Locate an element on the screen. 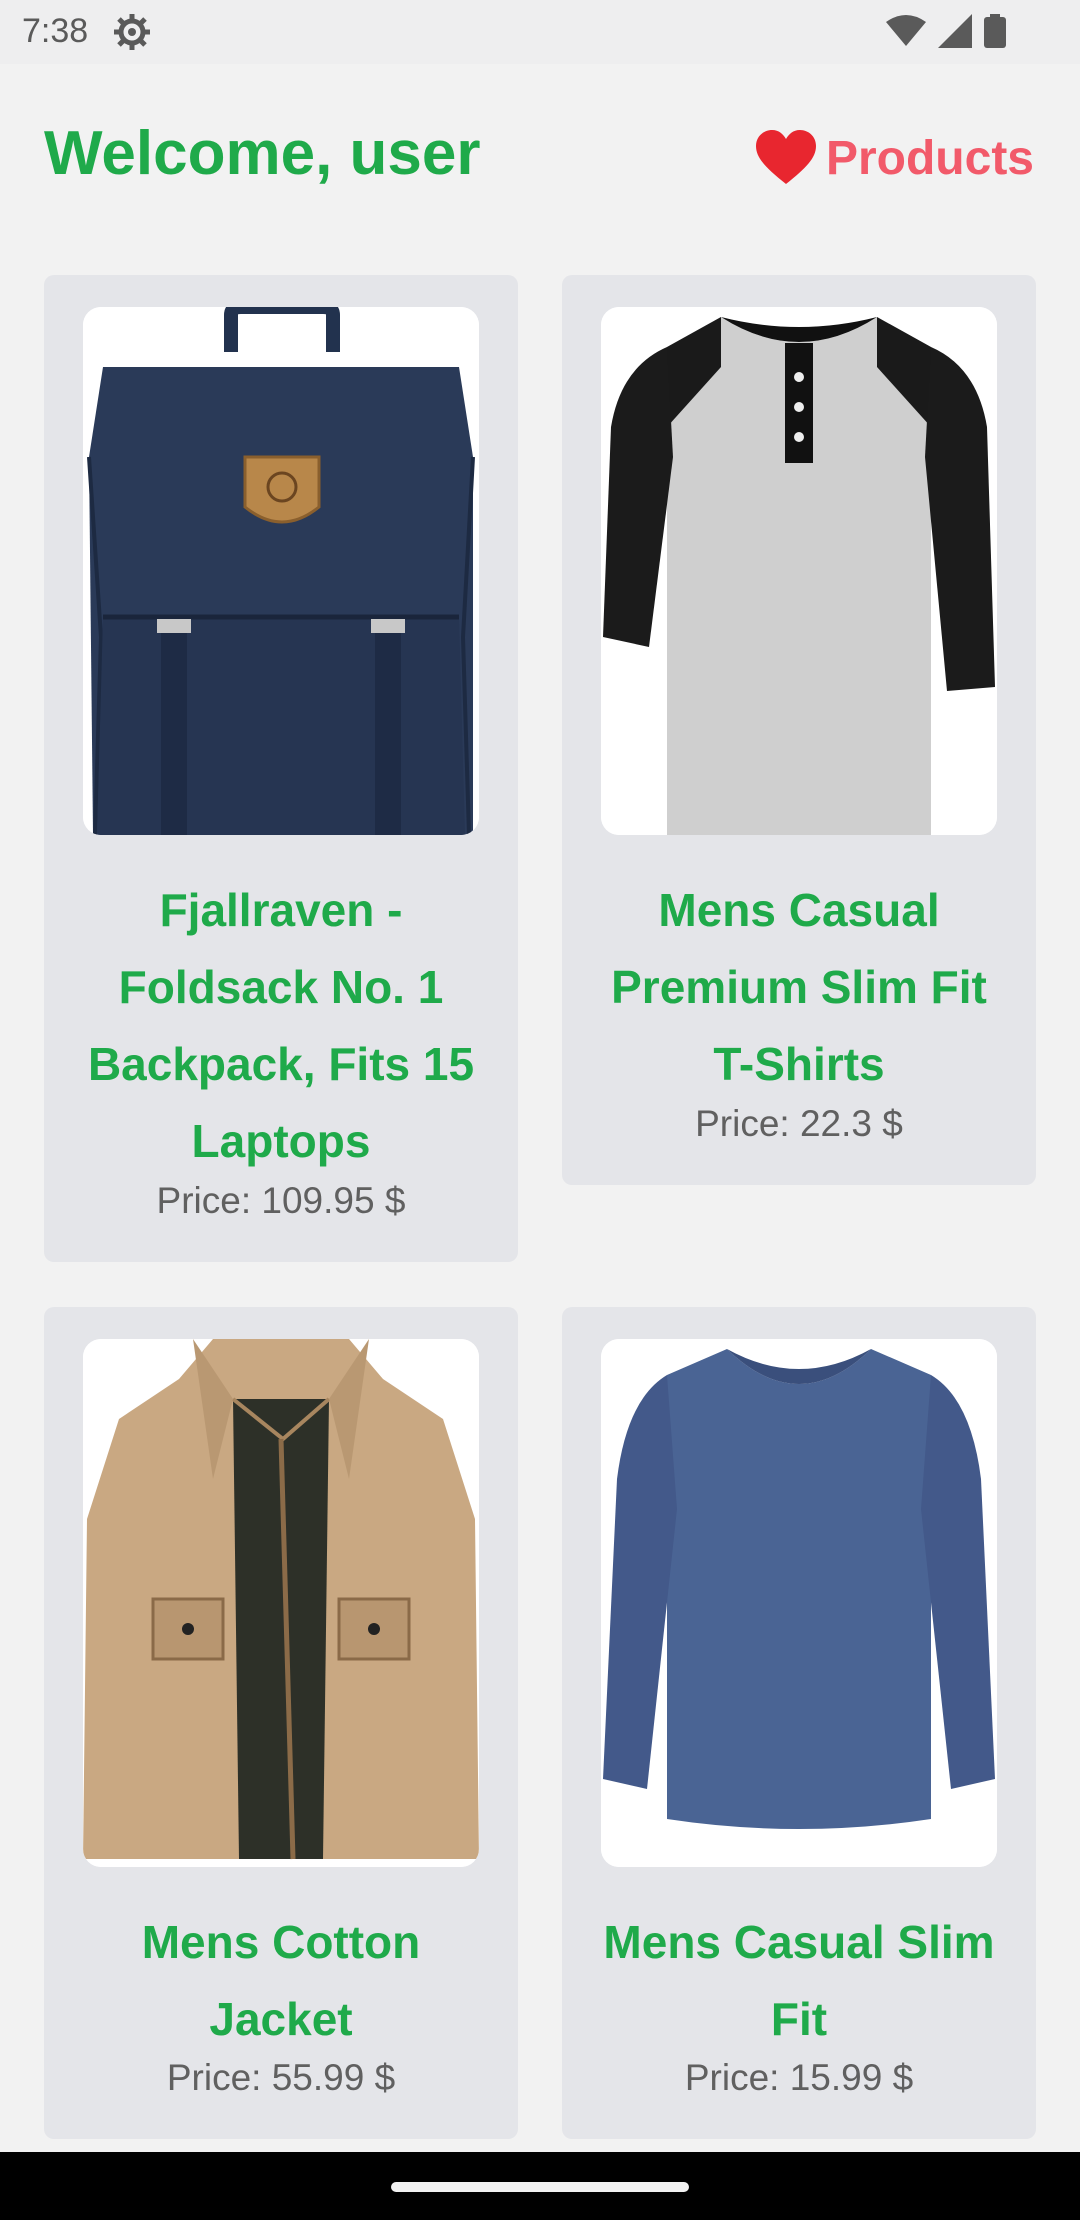 The height and width of the screenshot is (2220, 1080). product-price: Price: 22.3 $ is located at coordinates (799, 1123).